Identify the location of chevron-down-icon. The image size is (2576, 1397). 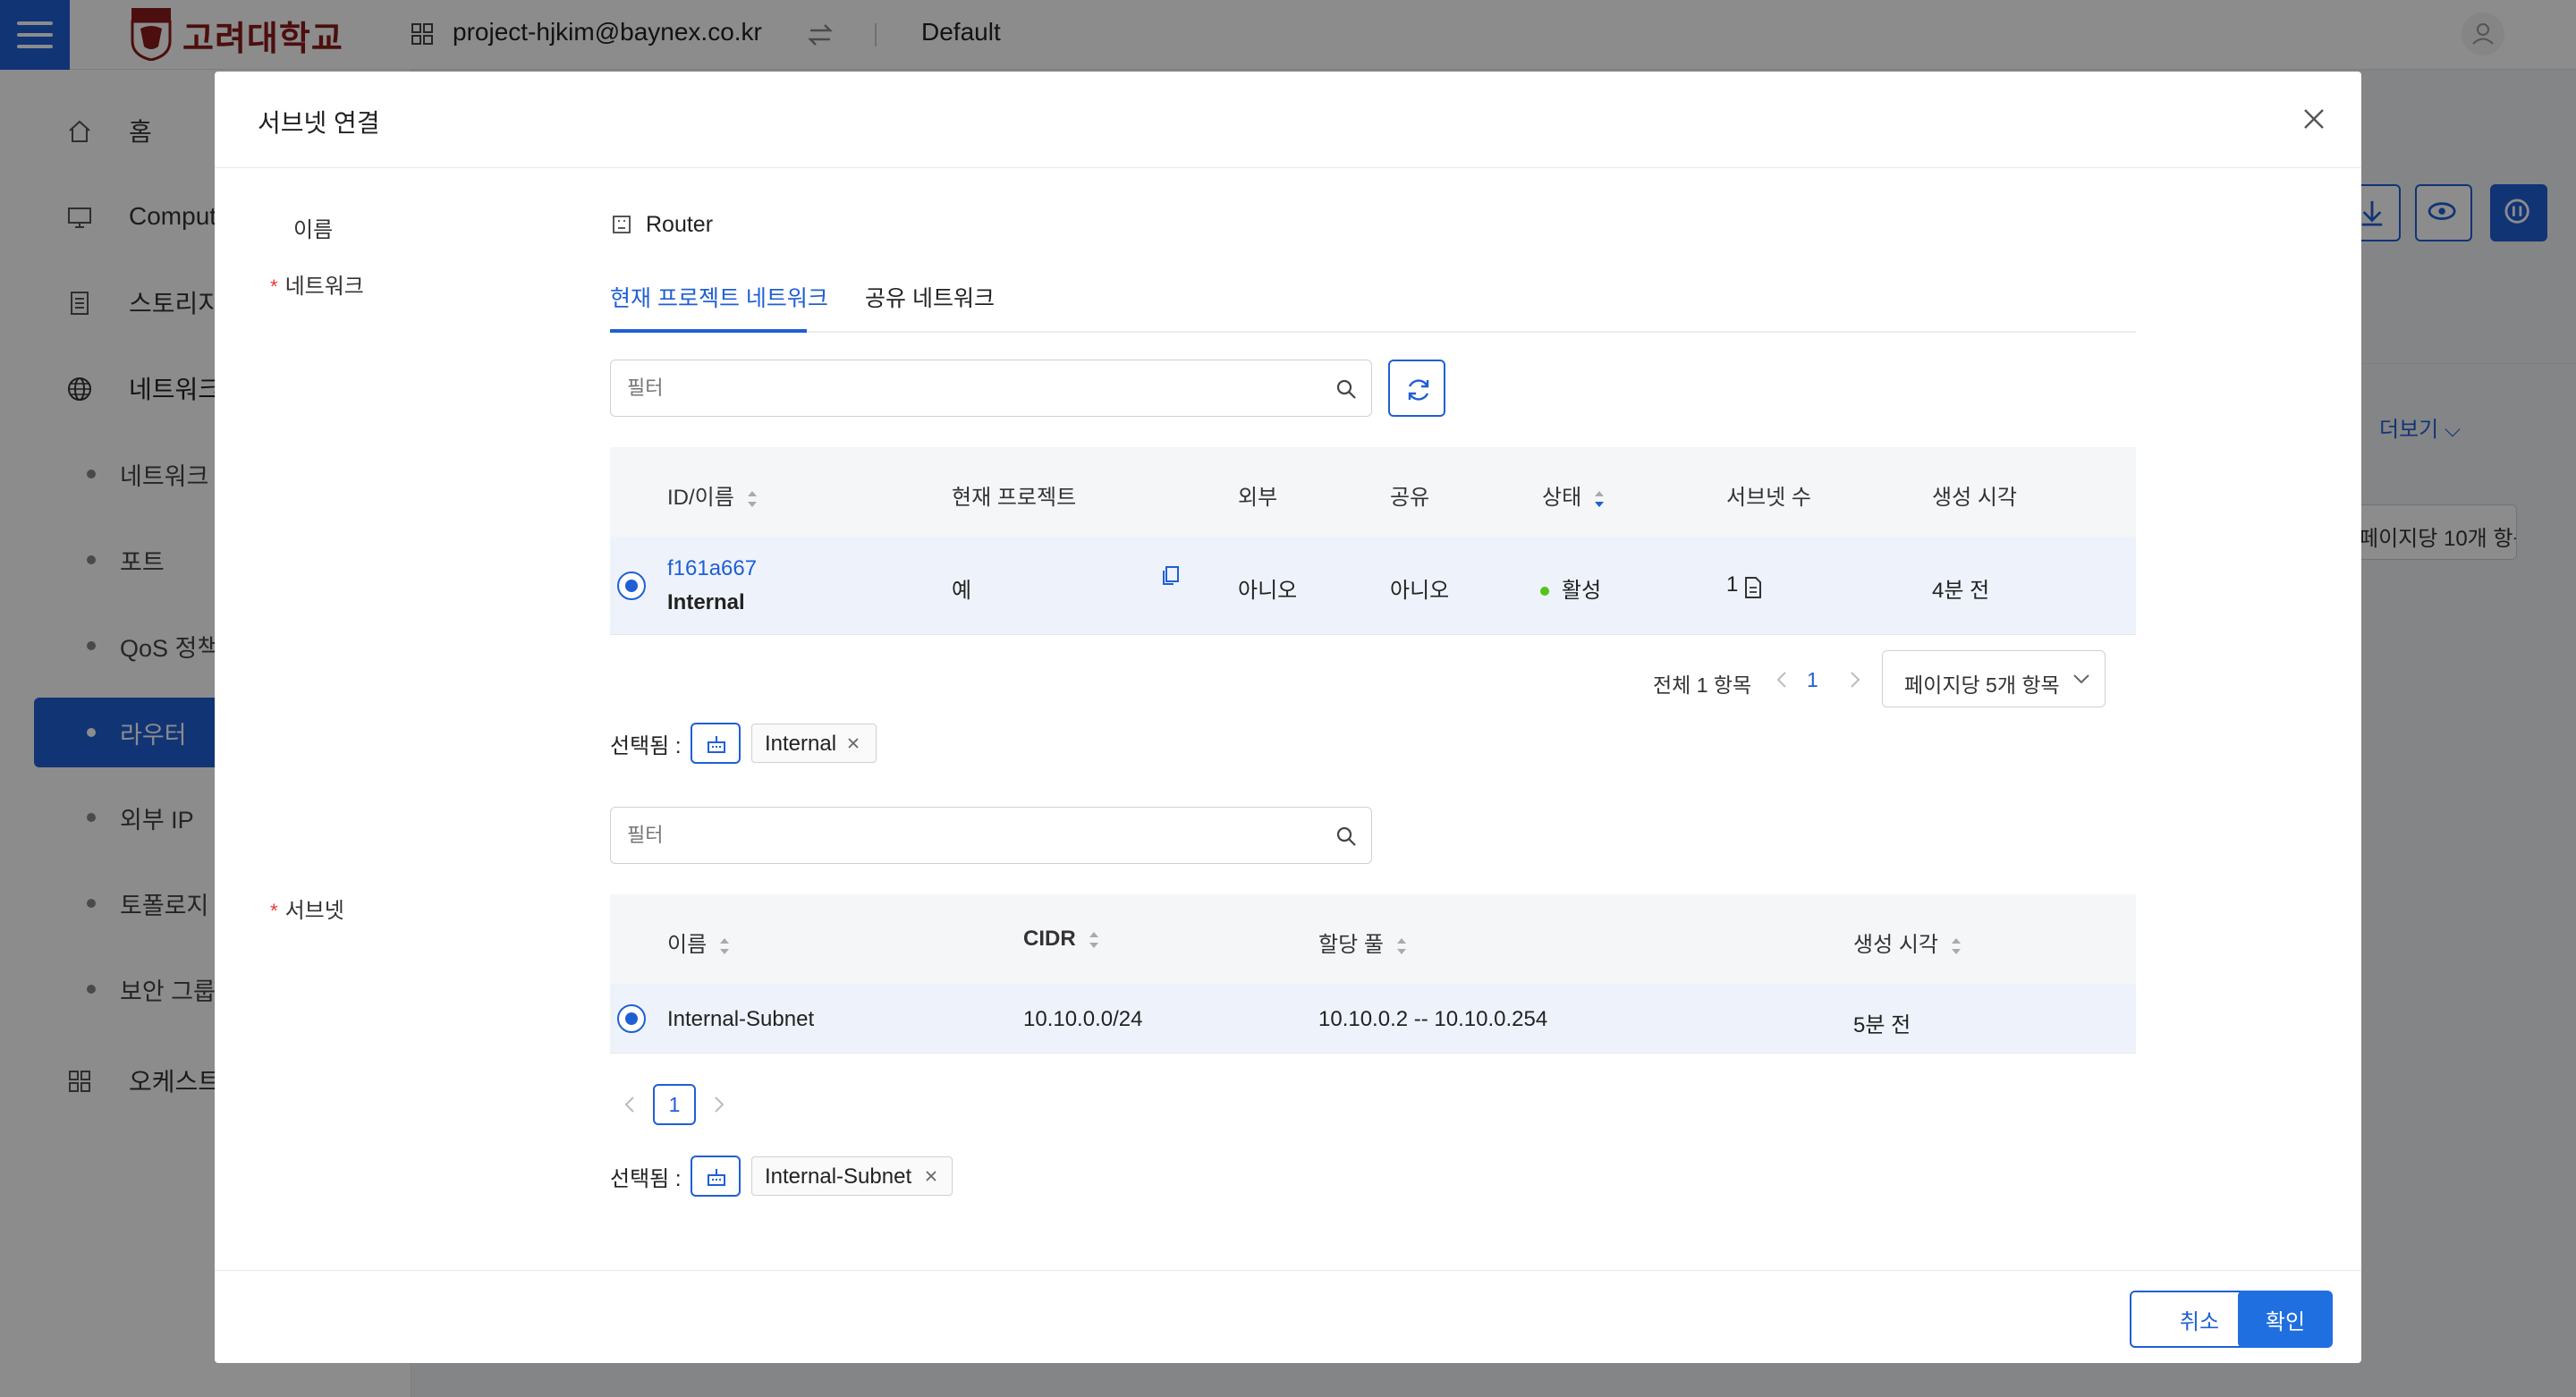
(2081, 679).